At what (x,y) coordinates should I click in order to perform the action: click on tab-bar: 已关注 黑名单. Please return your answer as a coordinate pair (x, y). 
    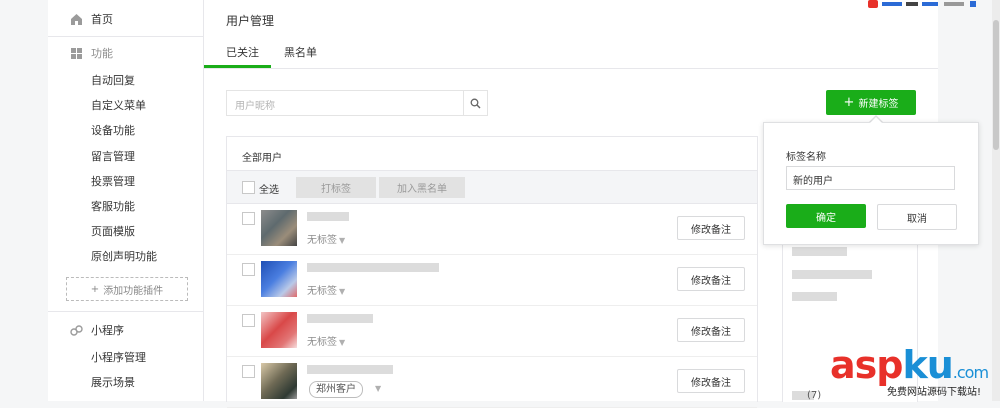
    Looking at the image, I should click on (571, 52).